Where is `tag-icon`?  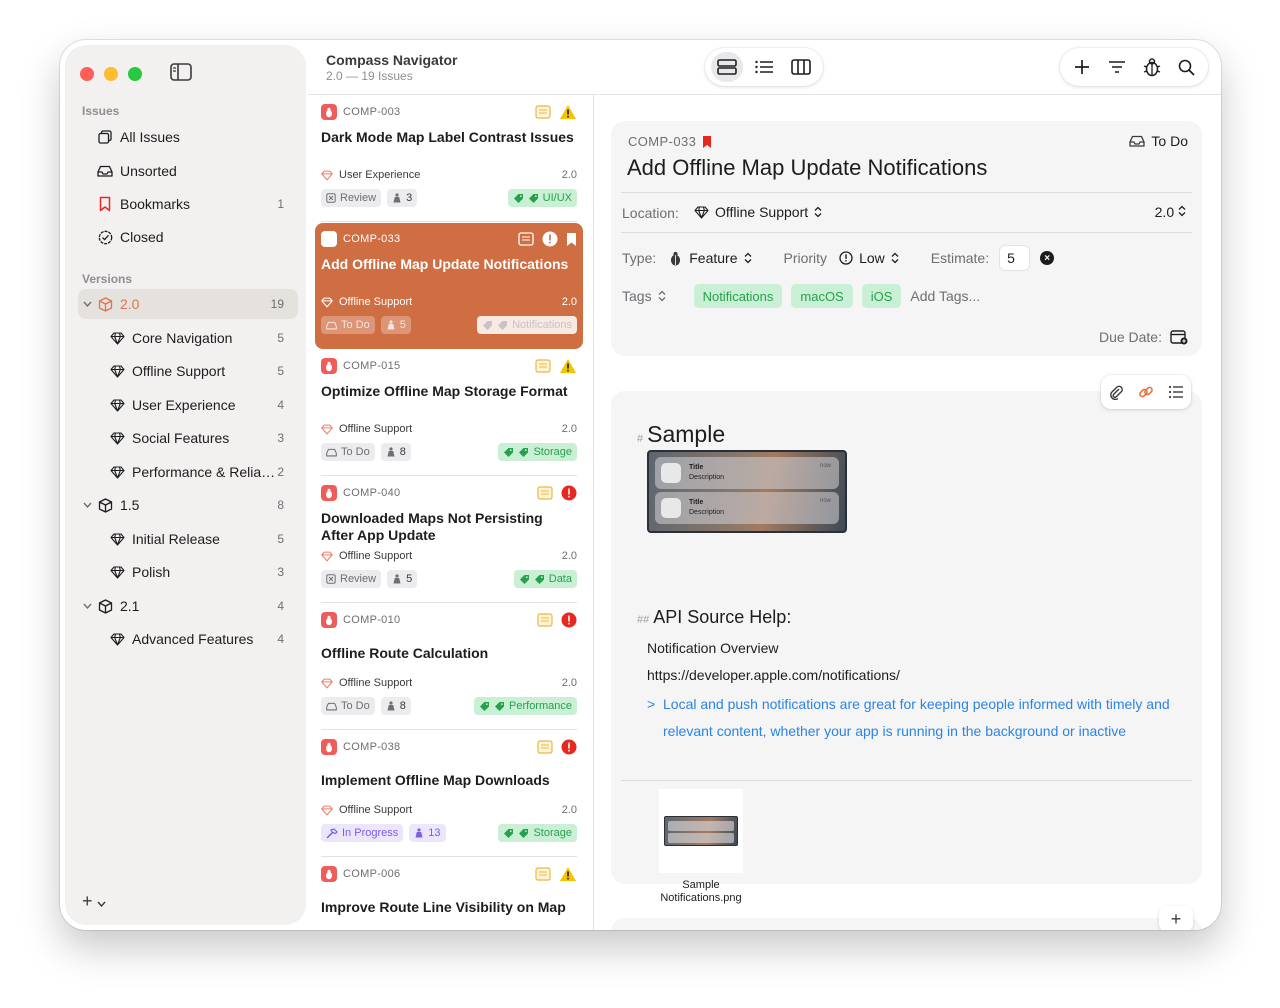
tag-icon is located at coordinates (533, 198).